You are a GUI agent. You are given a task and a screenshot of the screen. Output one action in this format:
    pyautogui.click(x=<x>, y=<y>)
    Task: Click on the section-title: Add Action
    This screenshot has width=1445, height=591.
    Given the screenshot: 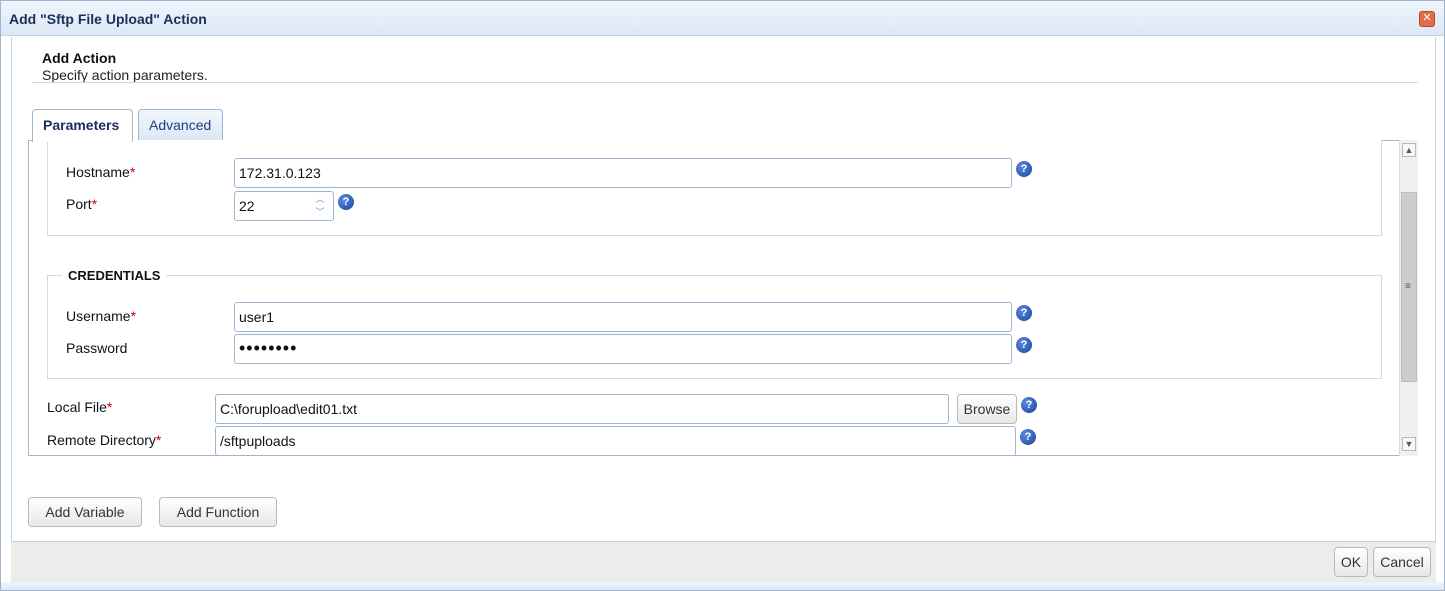 What is the action you would take?
    pyautogui.click(x=79, y=58)
    